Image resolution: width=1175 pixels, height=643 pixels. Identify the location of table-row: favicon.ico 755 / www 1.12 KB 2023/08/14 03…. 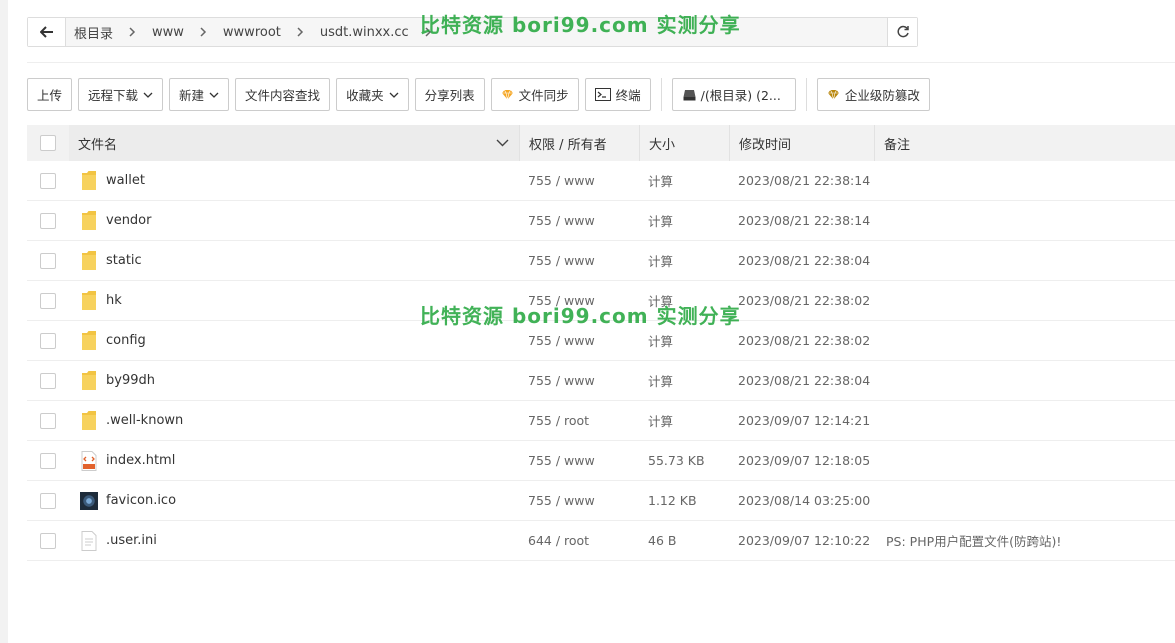
(601, 501).